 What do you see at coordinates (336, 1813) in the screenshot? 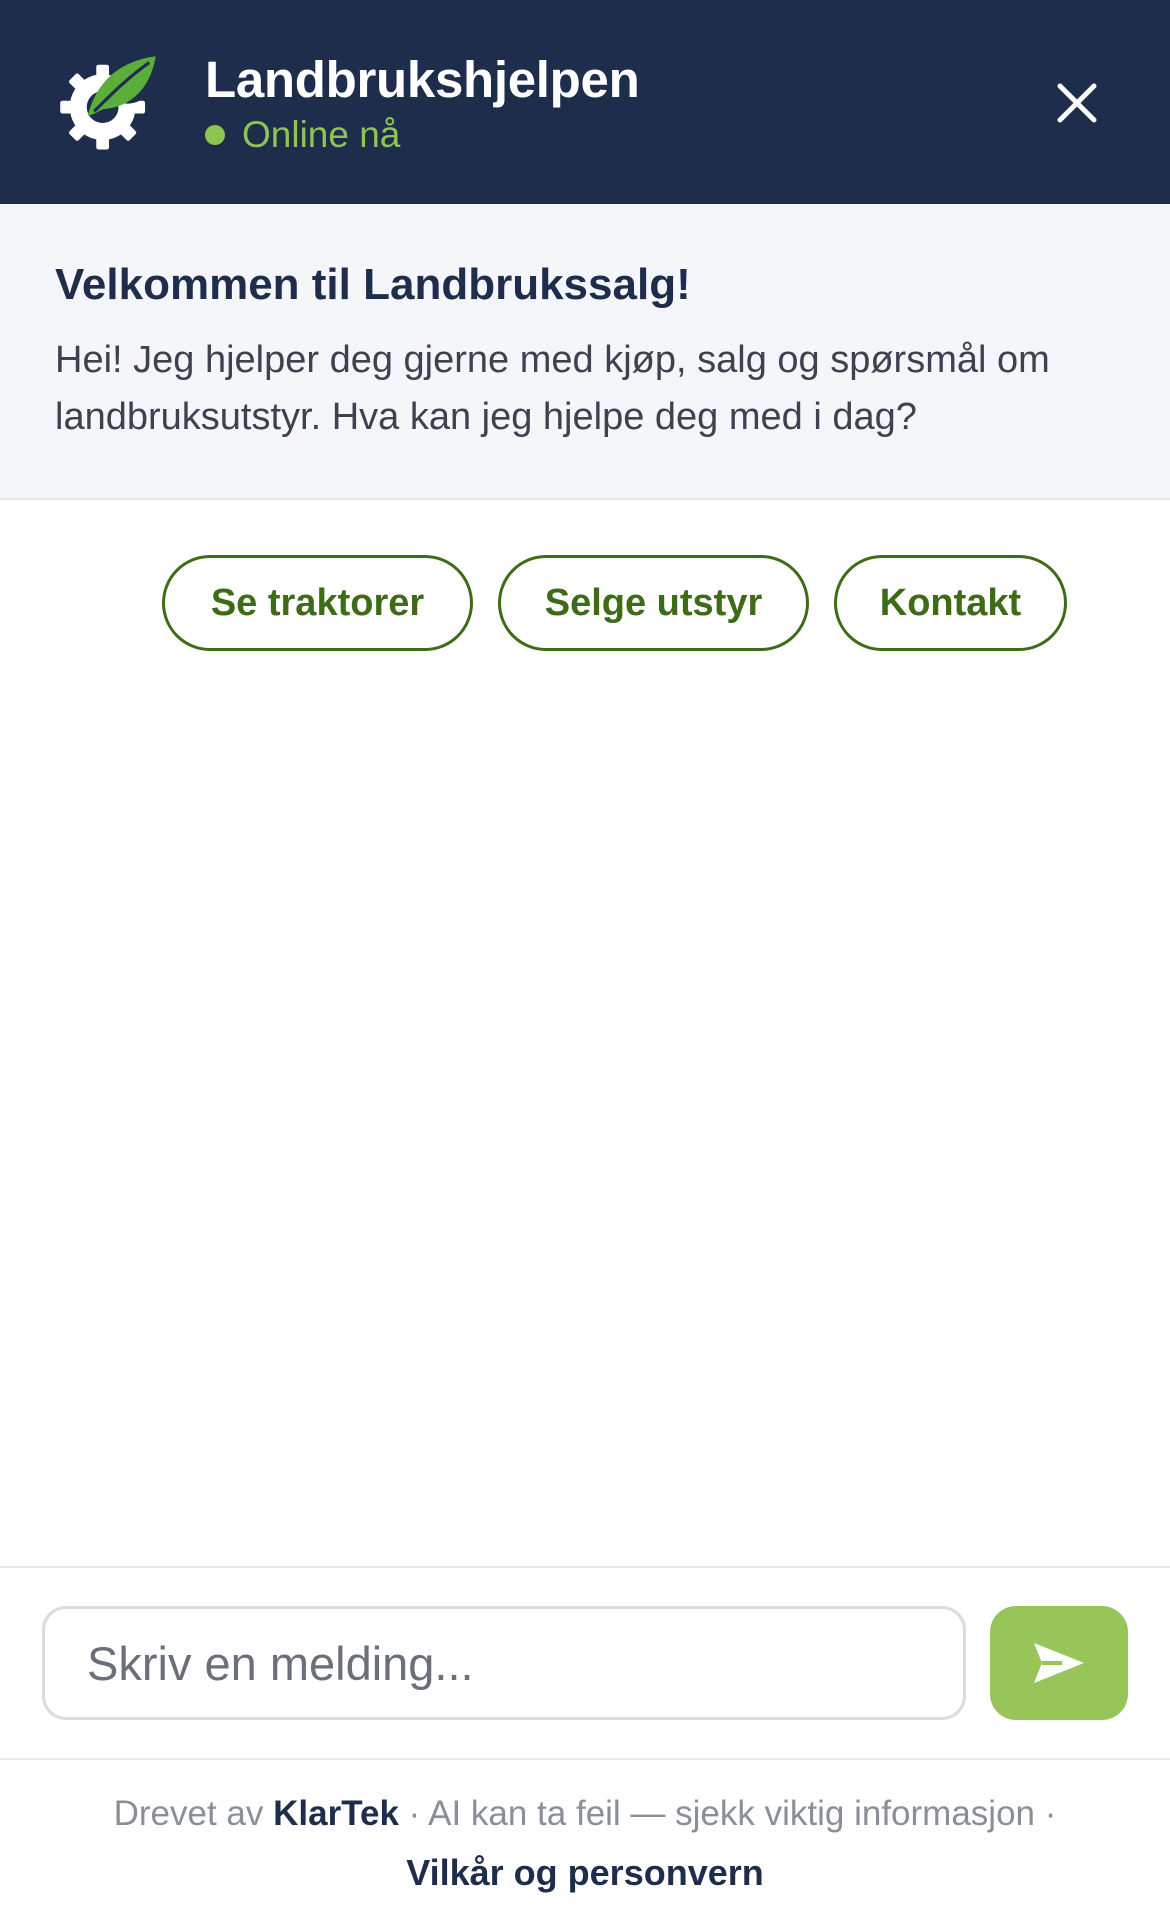
I see `powered-by-brand-link: KlarTek` at bounding box center [336, 1813].